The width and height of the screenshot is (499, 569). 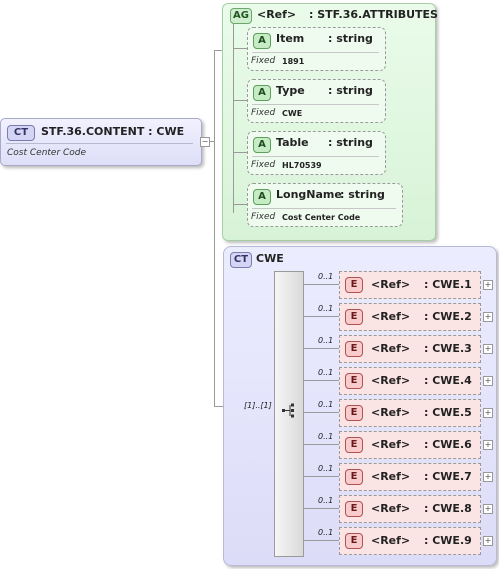 What do you see at coordinates (292, 113) in the screenshot?
I see `fixed-value: CWE` at bounding box center [292, 113].